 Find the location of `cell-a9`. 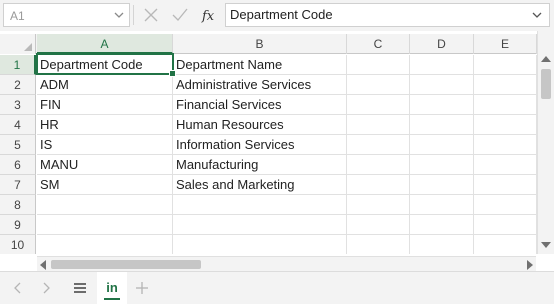

cell-a9 is located at coordinates (105, 225).